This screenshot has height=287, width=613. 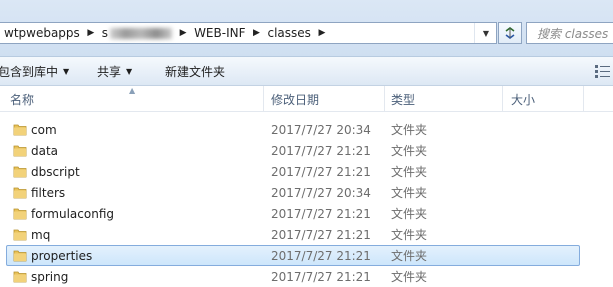 I want to click on file-name: properties, so click(x=62, y=255).